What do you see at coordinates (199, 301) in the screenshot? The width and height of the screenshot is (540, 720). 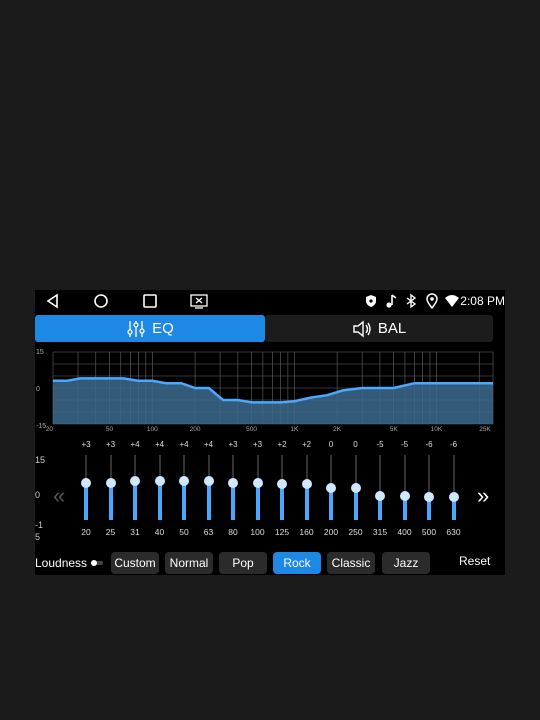 I see `screenshot-close-icon` at bounding box center [199, 301].